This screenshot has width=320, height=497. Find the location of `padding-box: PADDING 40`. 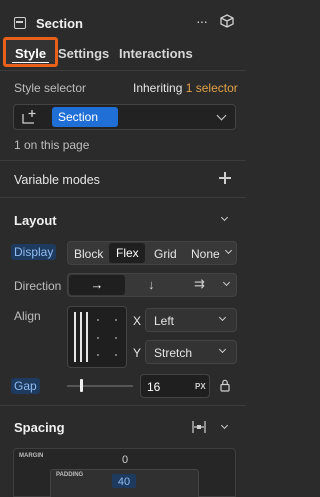

padding-box: PADDING 40 is located at coordinates (124, 483).